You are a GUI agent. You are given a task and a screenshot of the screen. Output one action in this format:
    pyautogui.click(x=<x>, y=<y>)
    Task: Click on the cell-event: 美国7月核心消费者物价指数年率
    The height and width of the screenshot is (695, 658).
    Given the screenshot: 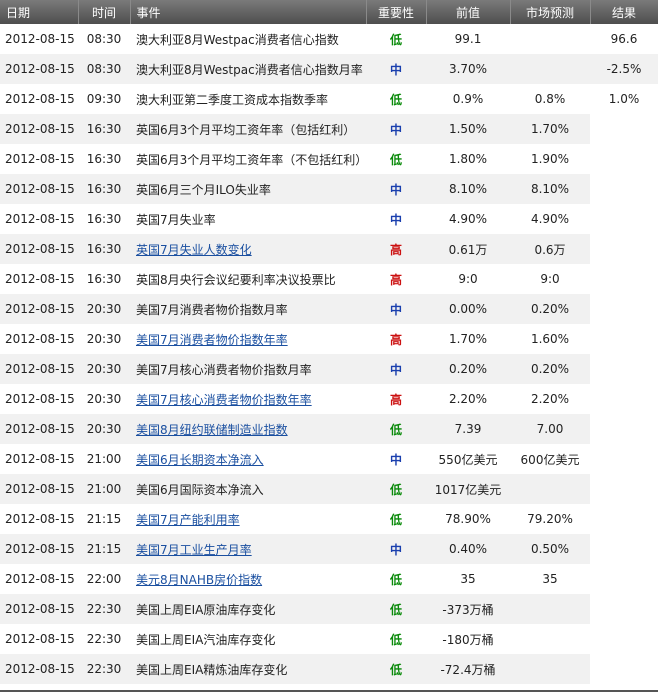 What is the action you would take?
    pyautogui.click(x=248, y=399)
    